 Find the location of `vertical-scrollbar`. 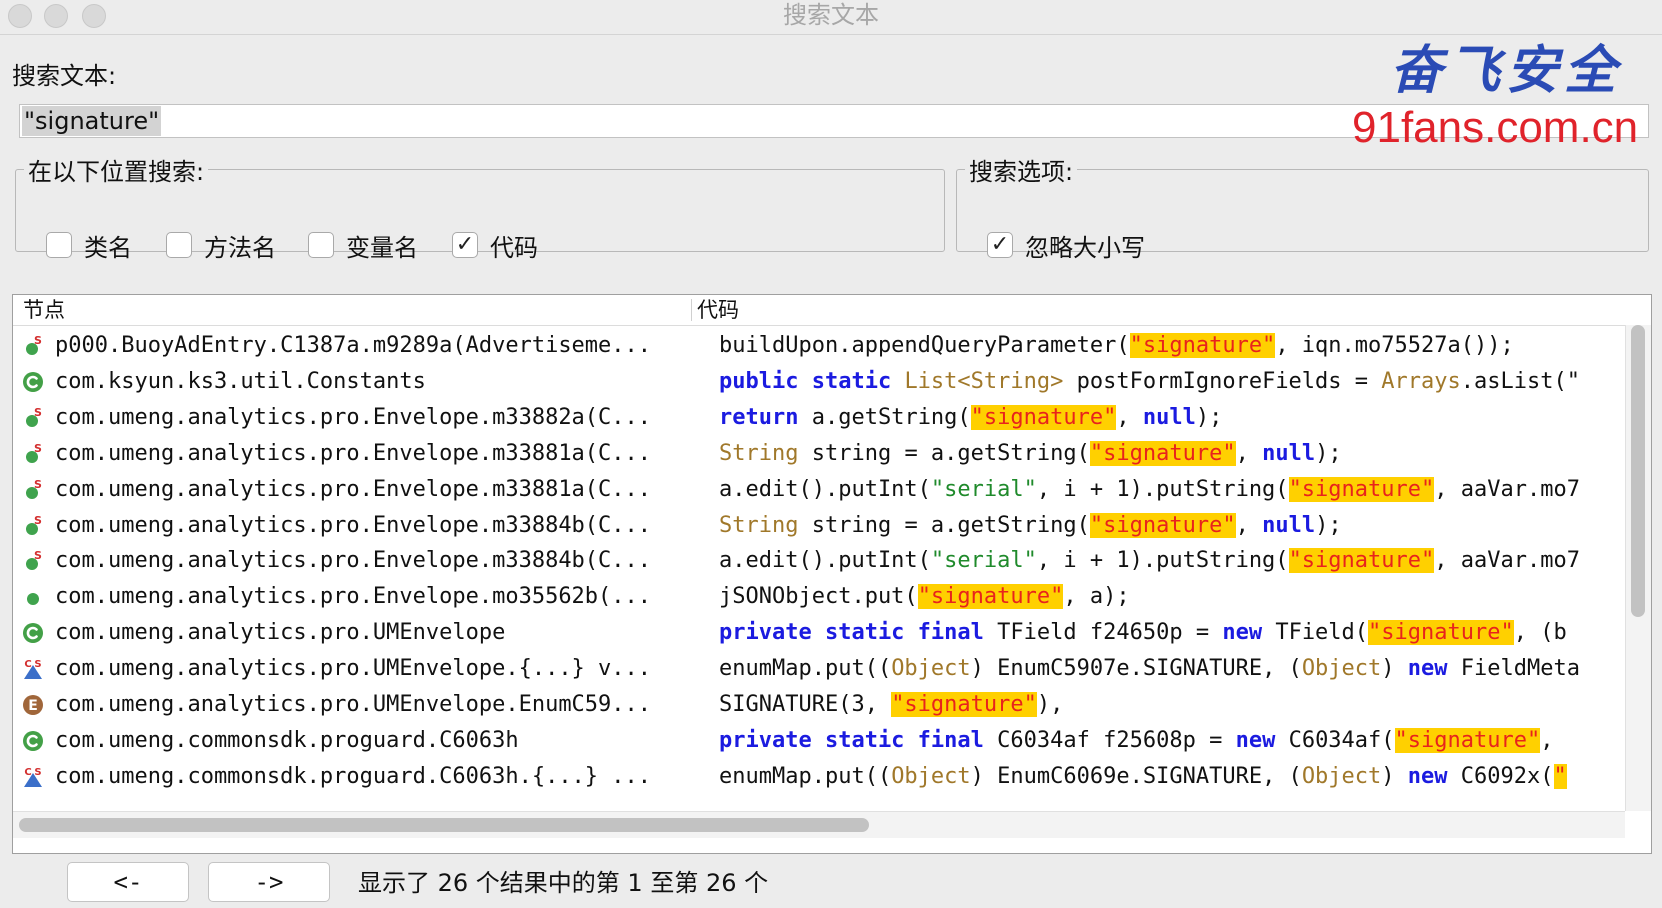

vertical-scrollbar is located at coordinates (1638, 568).